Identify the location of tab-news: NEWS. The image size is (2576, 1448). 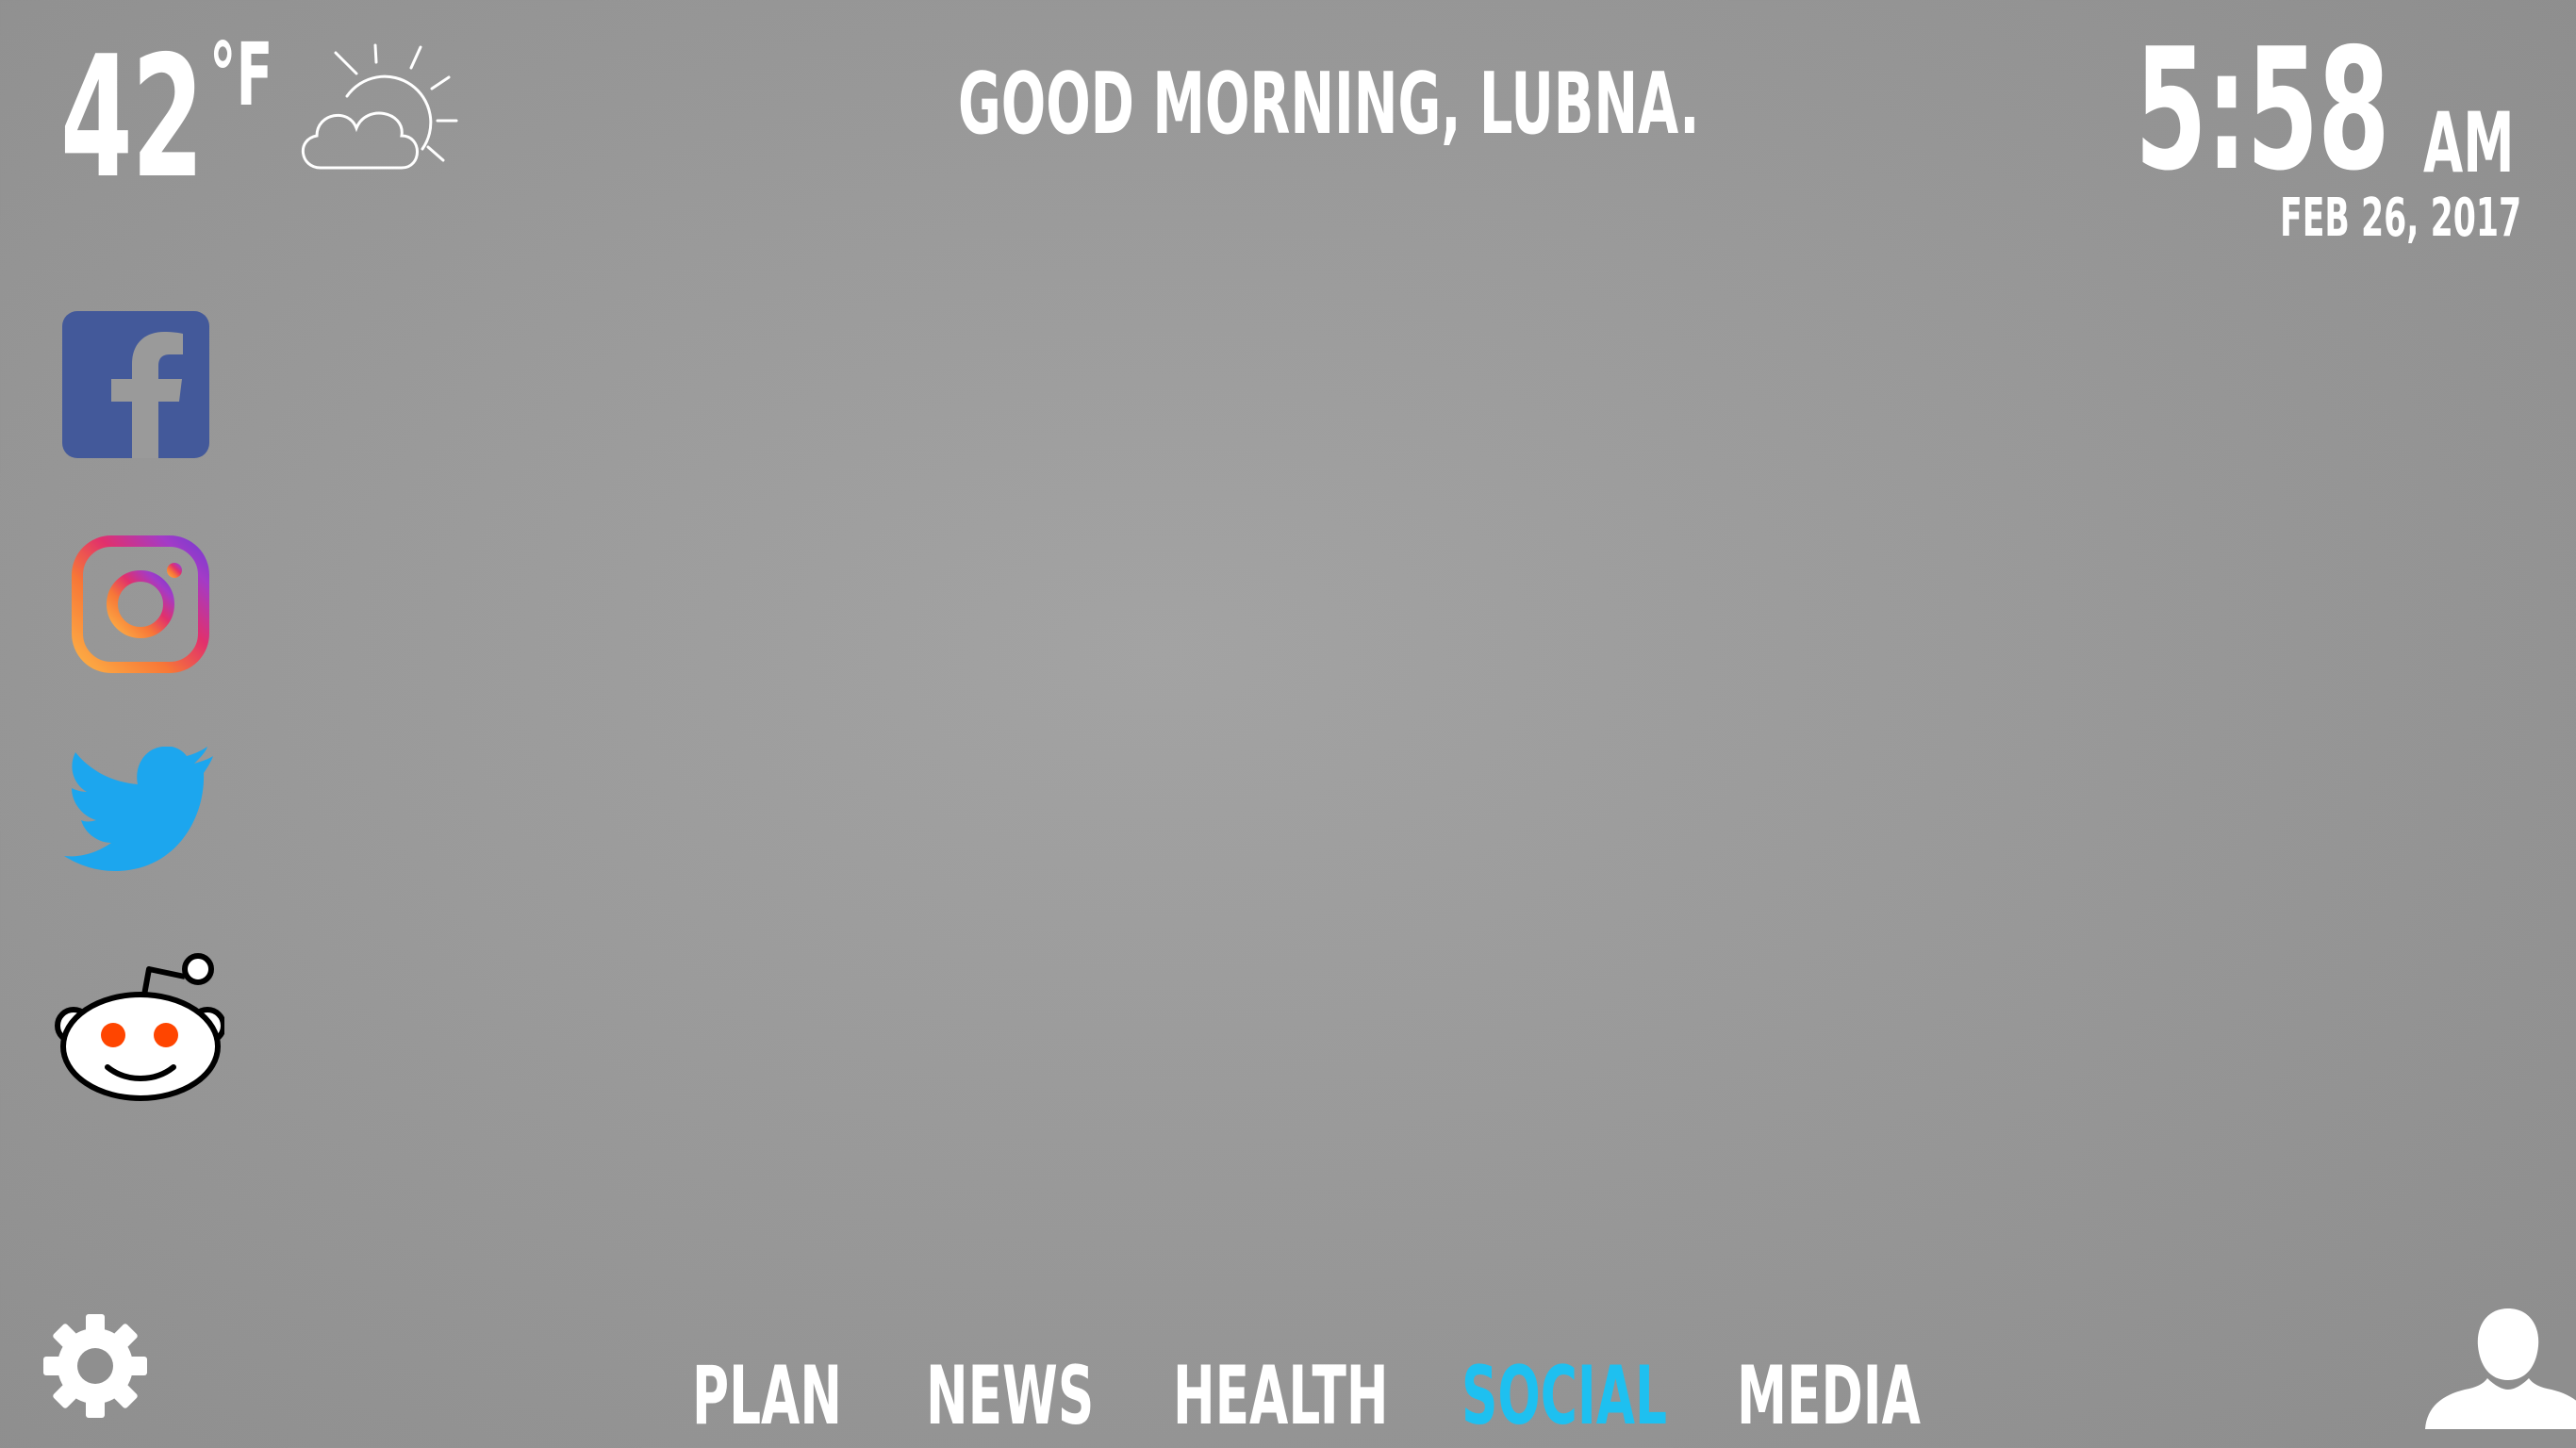
(1010, 1396).